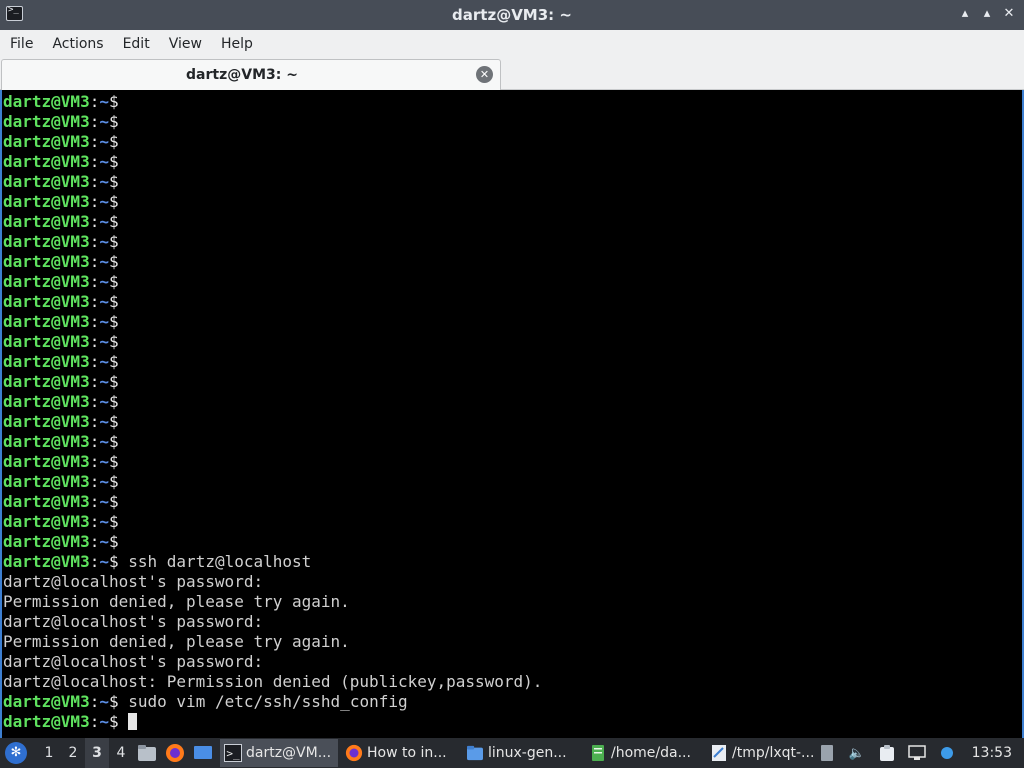 Image resolution: width=1024 pixels, height=768 pixels. What do you see at coordinates (121, 753) in the screenshot?
I see `workspace-4: 4` at bounding box center [121, 753].